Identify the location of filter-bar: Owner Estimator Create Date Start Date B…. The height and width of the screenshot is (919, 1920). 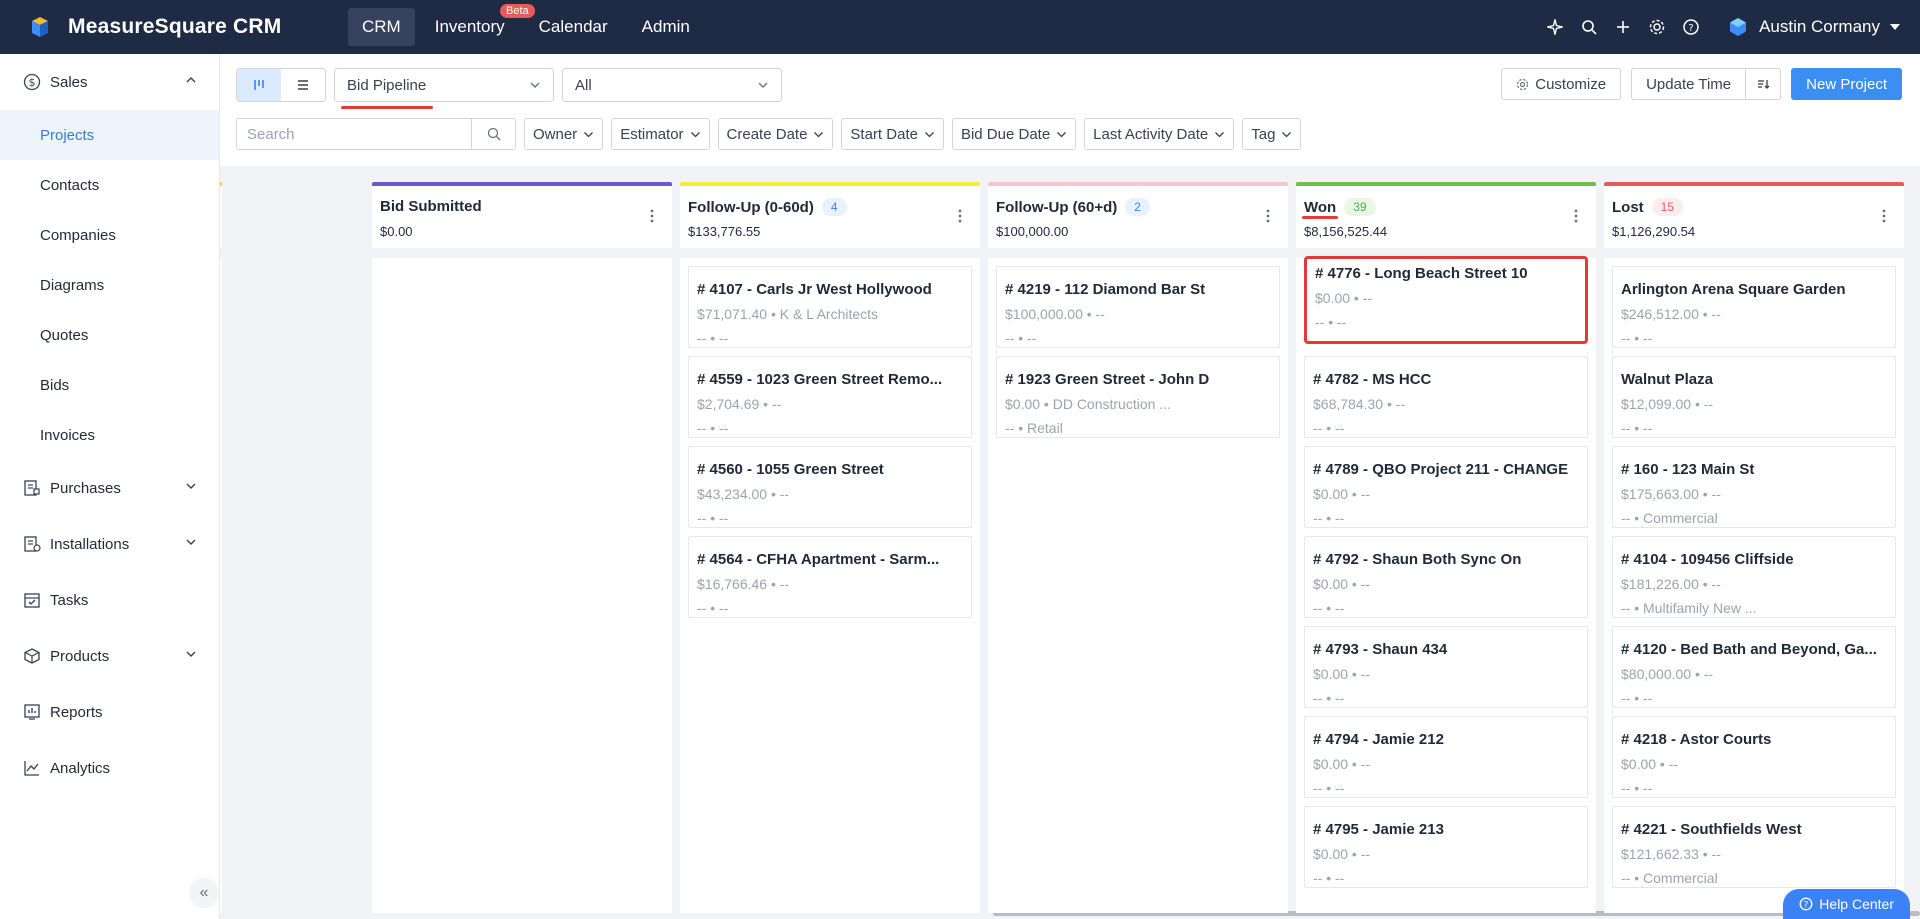
(769, 134).